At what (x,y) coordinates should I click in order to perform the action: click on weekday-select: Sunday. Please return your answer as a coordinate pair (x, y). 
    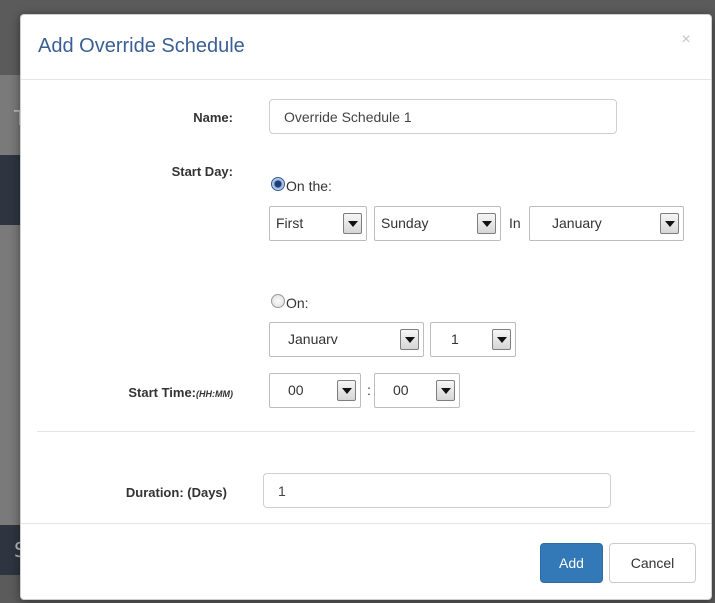
    Looking at the image, I should click on (437, 223).